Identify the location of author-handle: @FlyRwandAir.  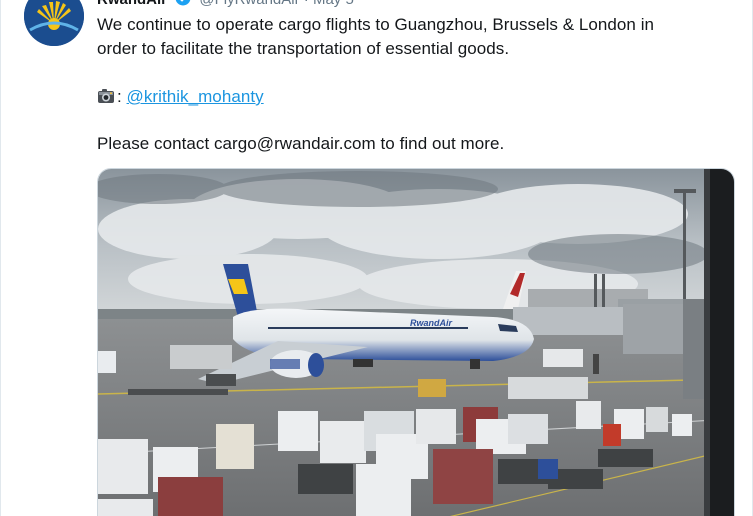
(249, 4).